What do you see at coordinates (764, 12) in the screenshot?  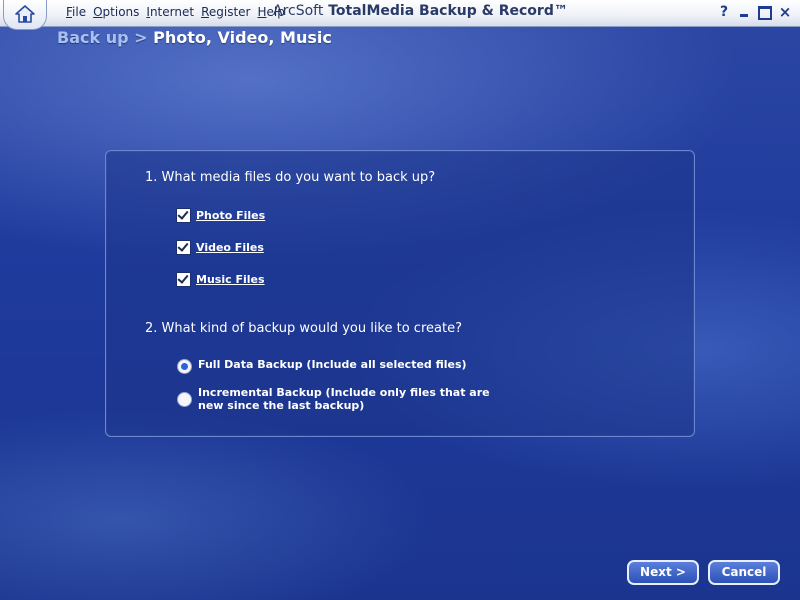 I see `maximize-button` at bounding box center [764, 12].